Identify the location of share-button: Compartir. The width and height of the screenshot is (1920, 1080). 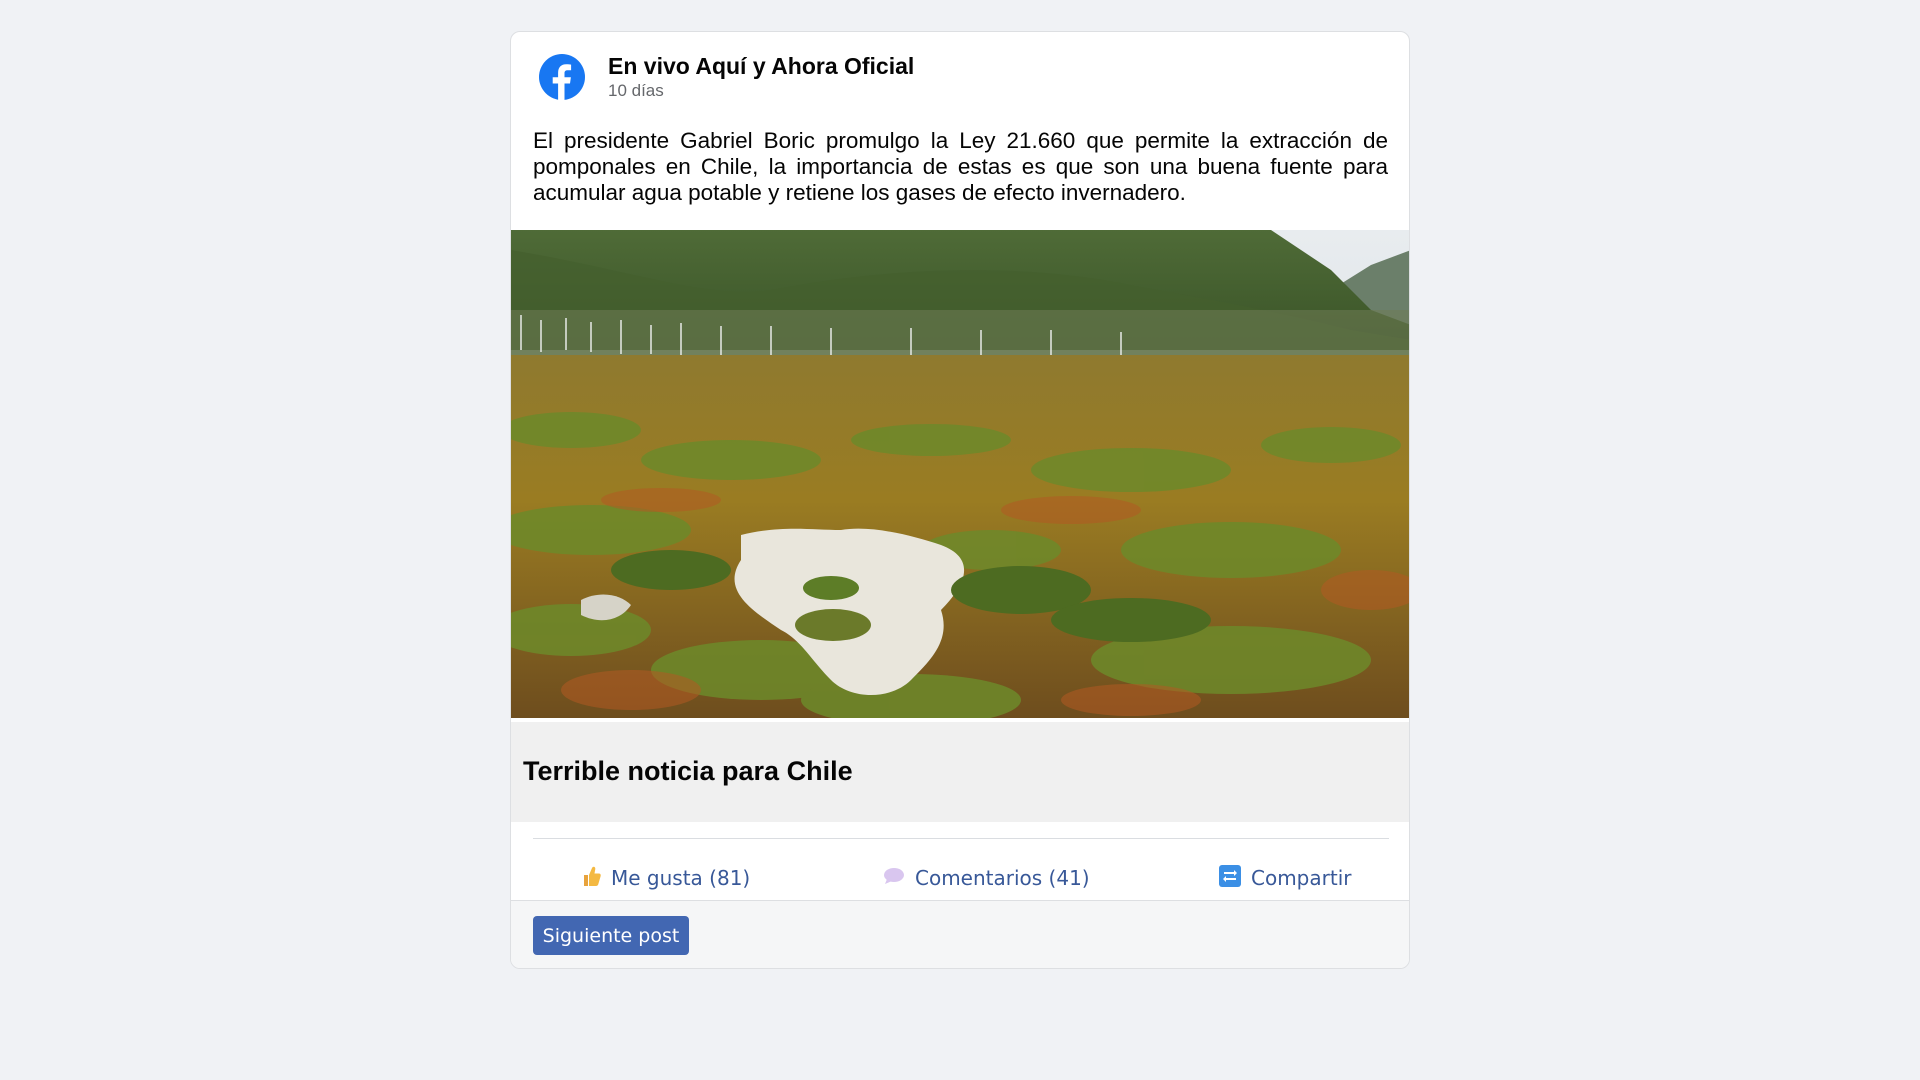
(1285, 878).